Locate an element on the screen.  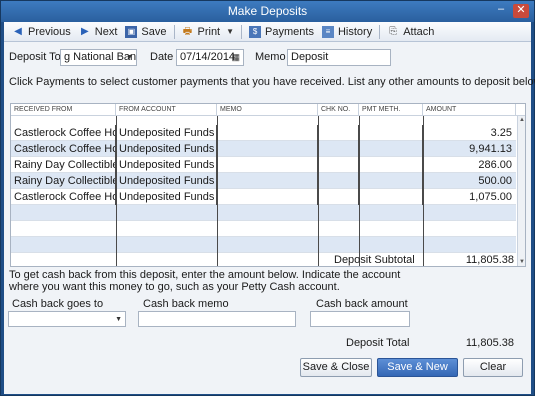
attach-button: ⎘ Attach is located at coordinates (410, 32).